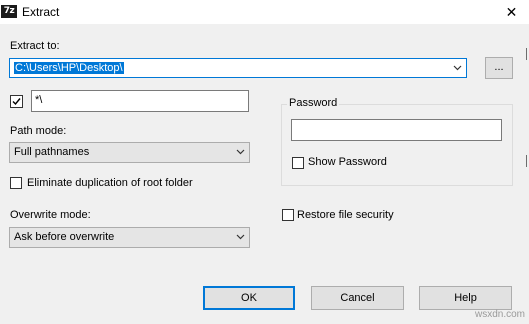  Describe the element at coordinates (500, 314) in the screenshot. I see `watermark-text: wsxdn.com` at that location.